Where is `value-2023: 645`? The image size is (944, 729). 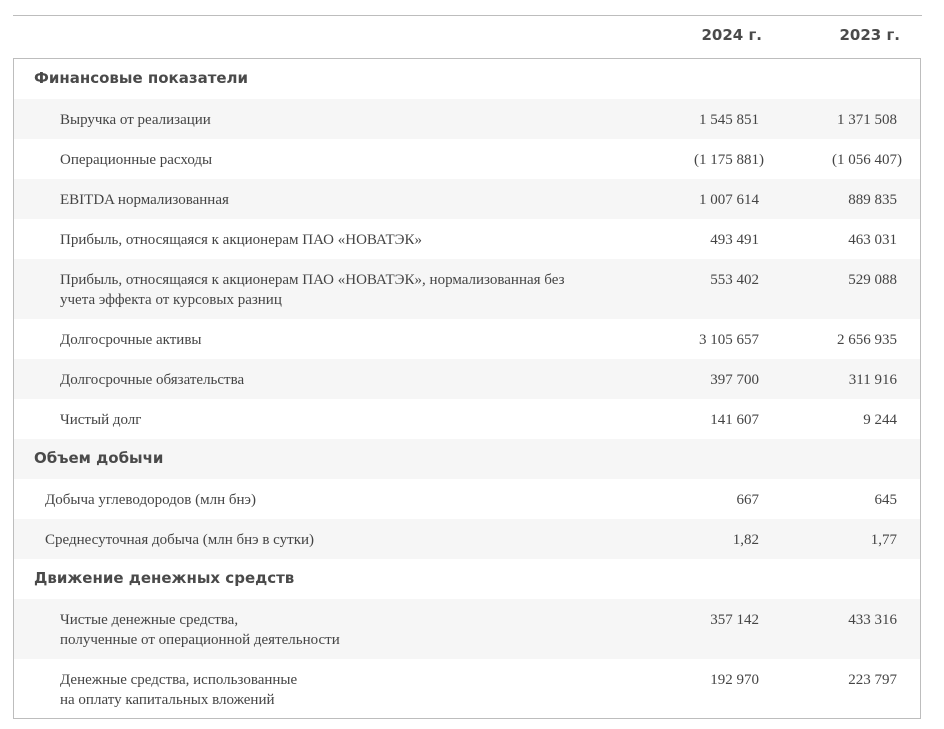
value-2023: 645 is located at coordinates (886, 500).